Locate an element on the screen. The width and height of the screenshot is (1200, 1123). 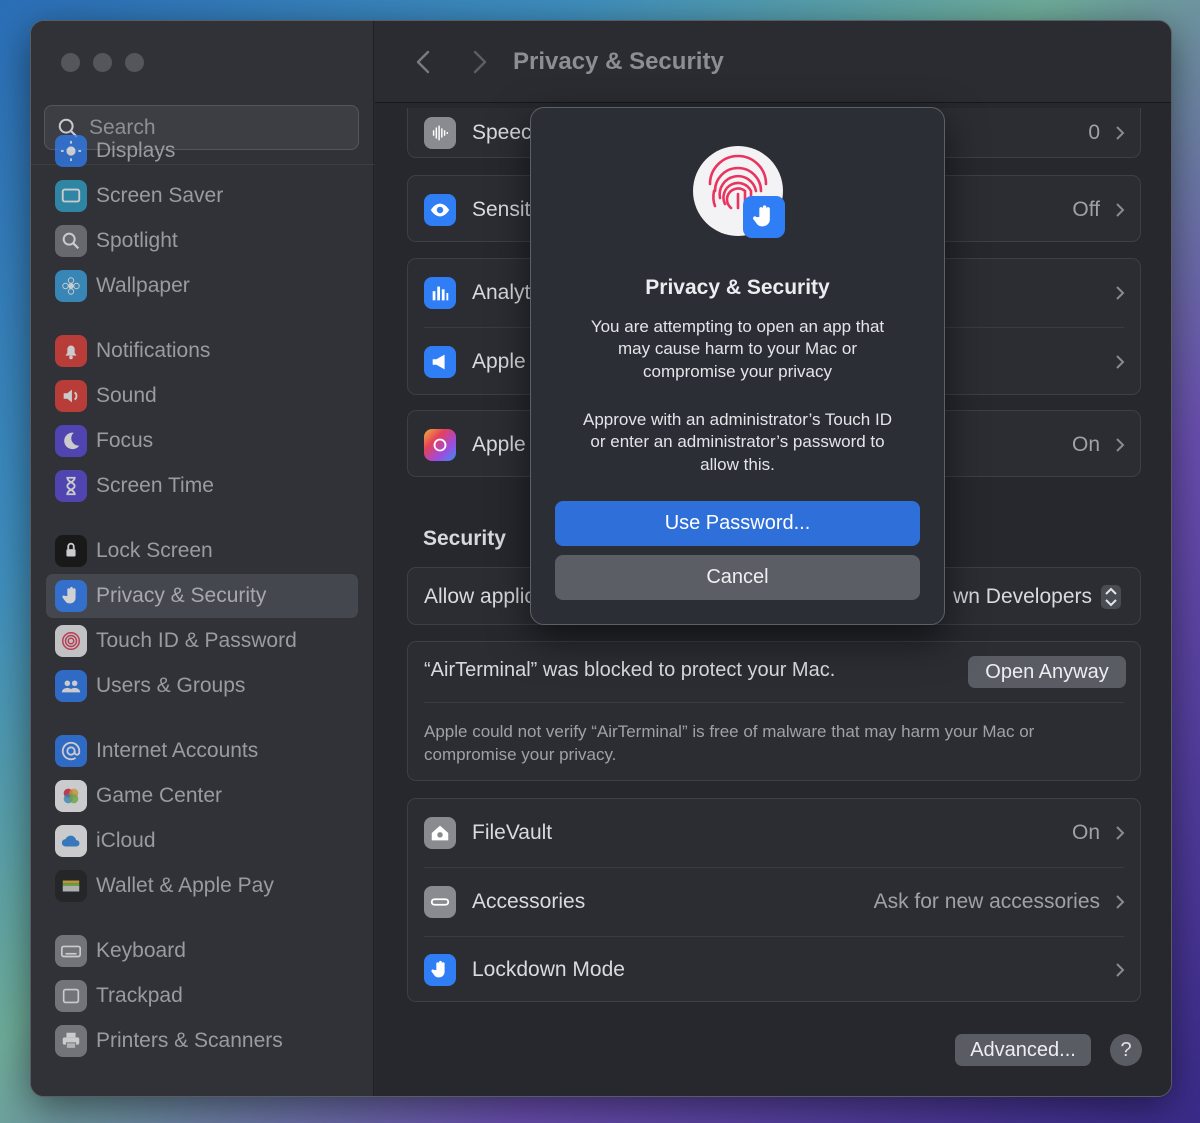
row-divider is located at coordinates (774, 702).